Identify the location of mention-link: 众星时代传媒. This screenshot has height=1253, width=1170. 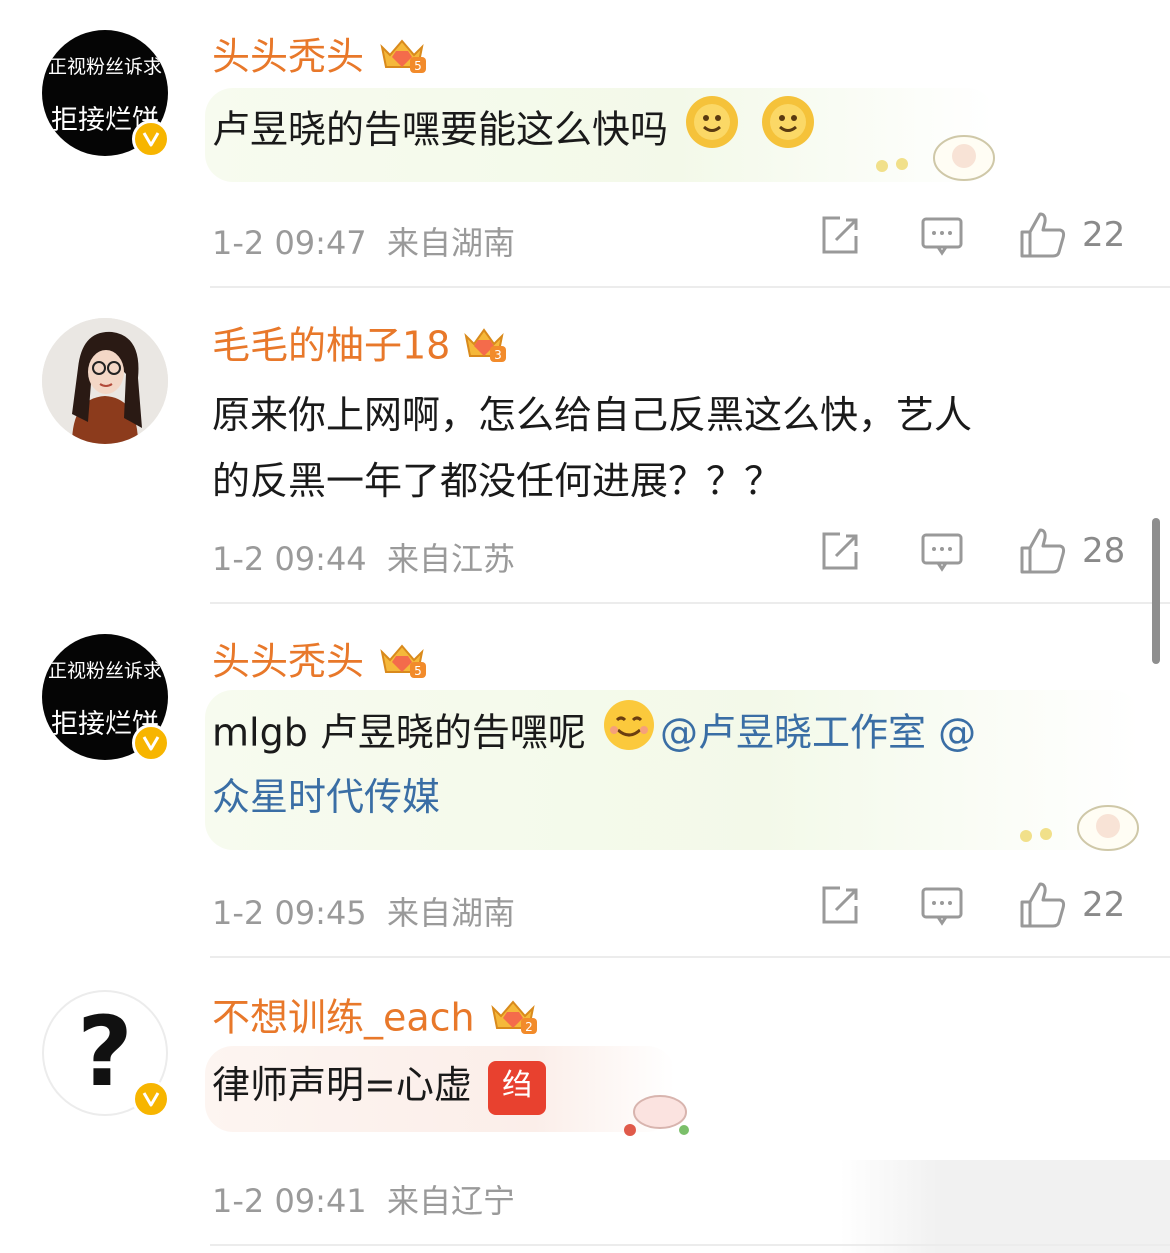
(326, 797).